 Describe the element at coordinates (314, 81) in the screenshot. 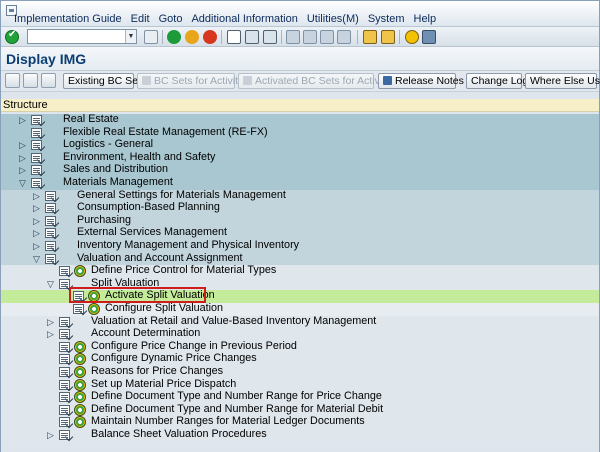

I see `activated-bc-sets-button: Activated BC Sets for Activity` at that location.